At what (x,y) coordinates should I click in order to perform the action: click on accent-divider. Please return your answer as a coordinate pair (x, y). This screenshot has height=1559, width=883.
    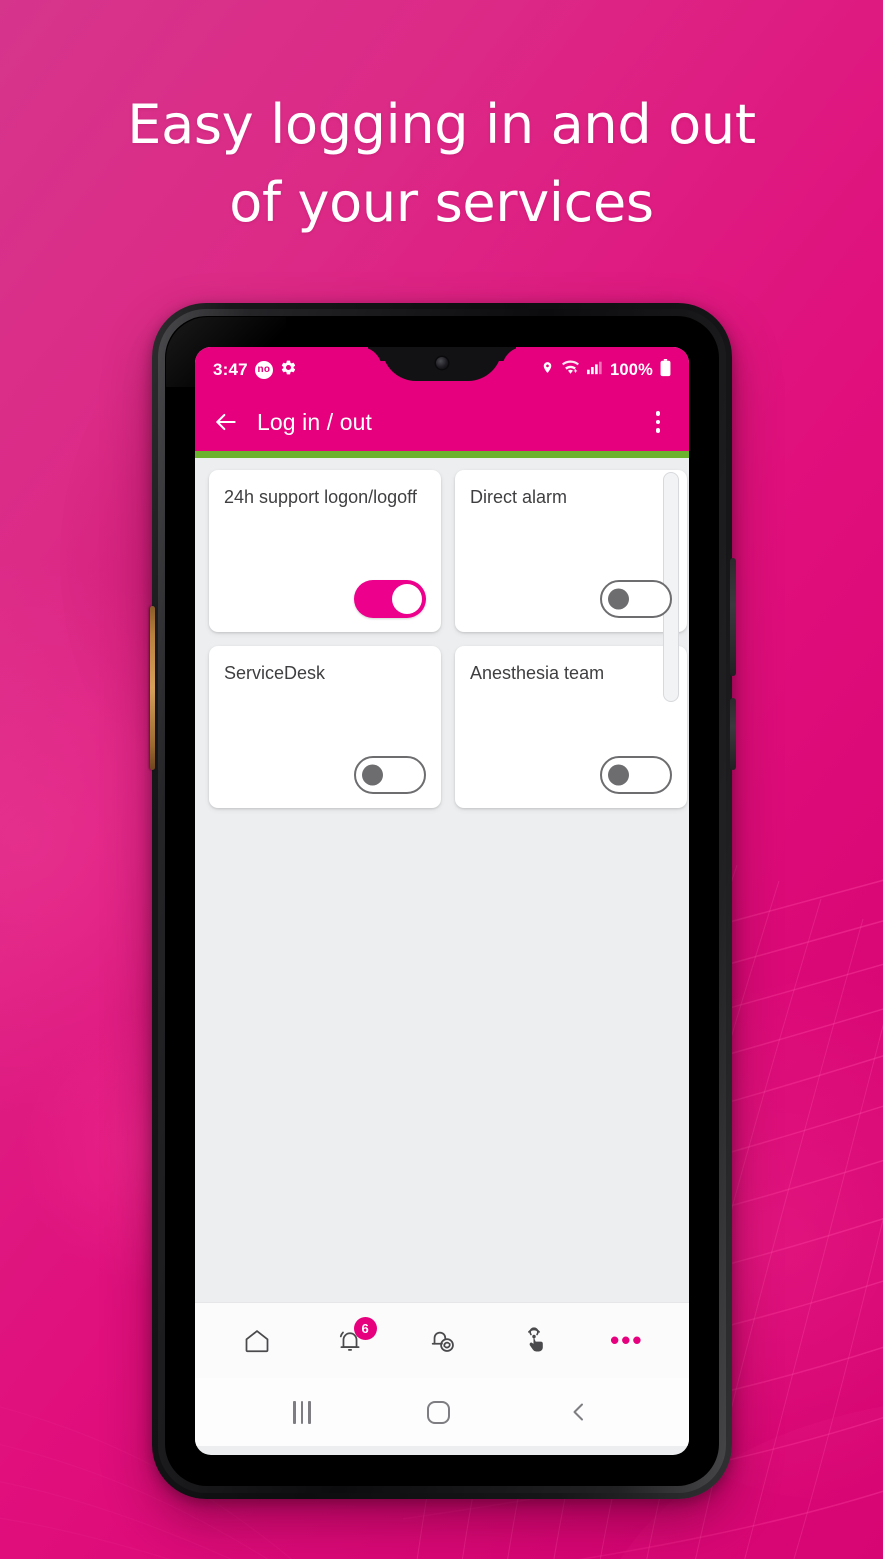
    Looking at the image, I should click on (442, 454).